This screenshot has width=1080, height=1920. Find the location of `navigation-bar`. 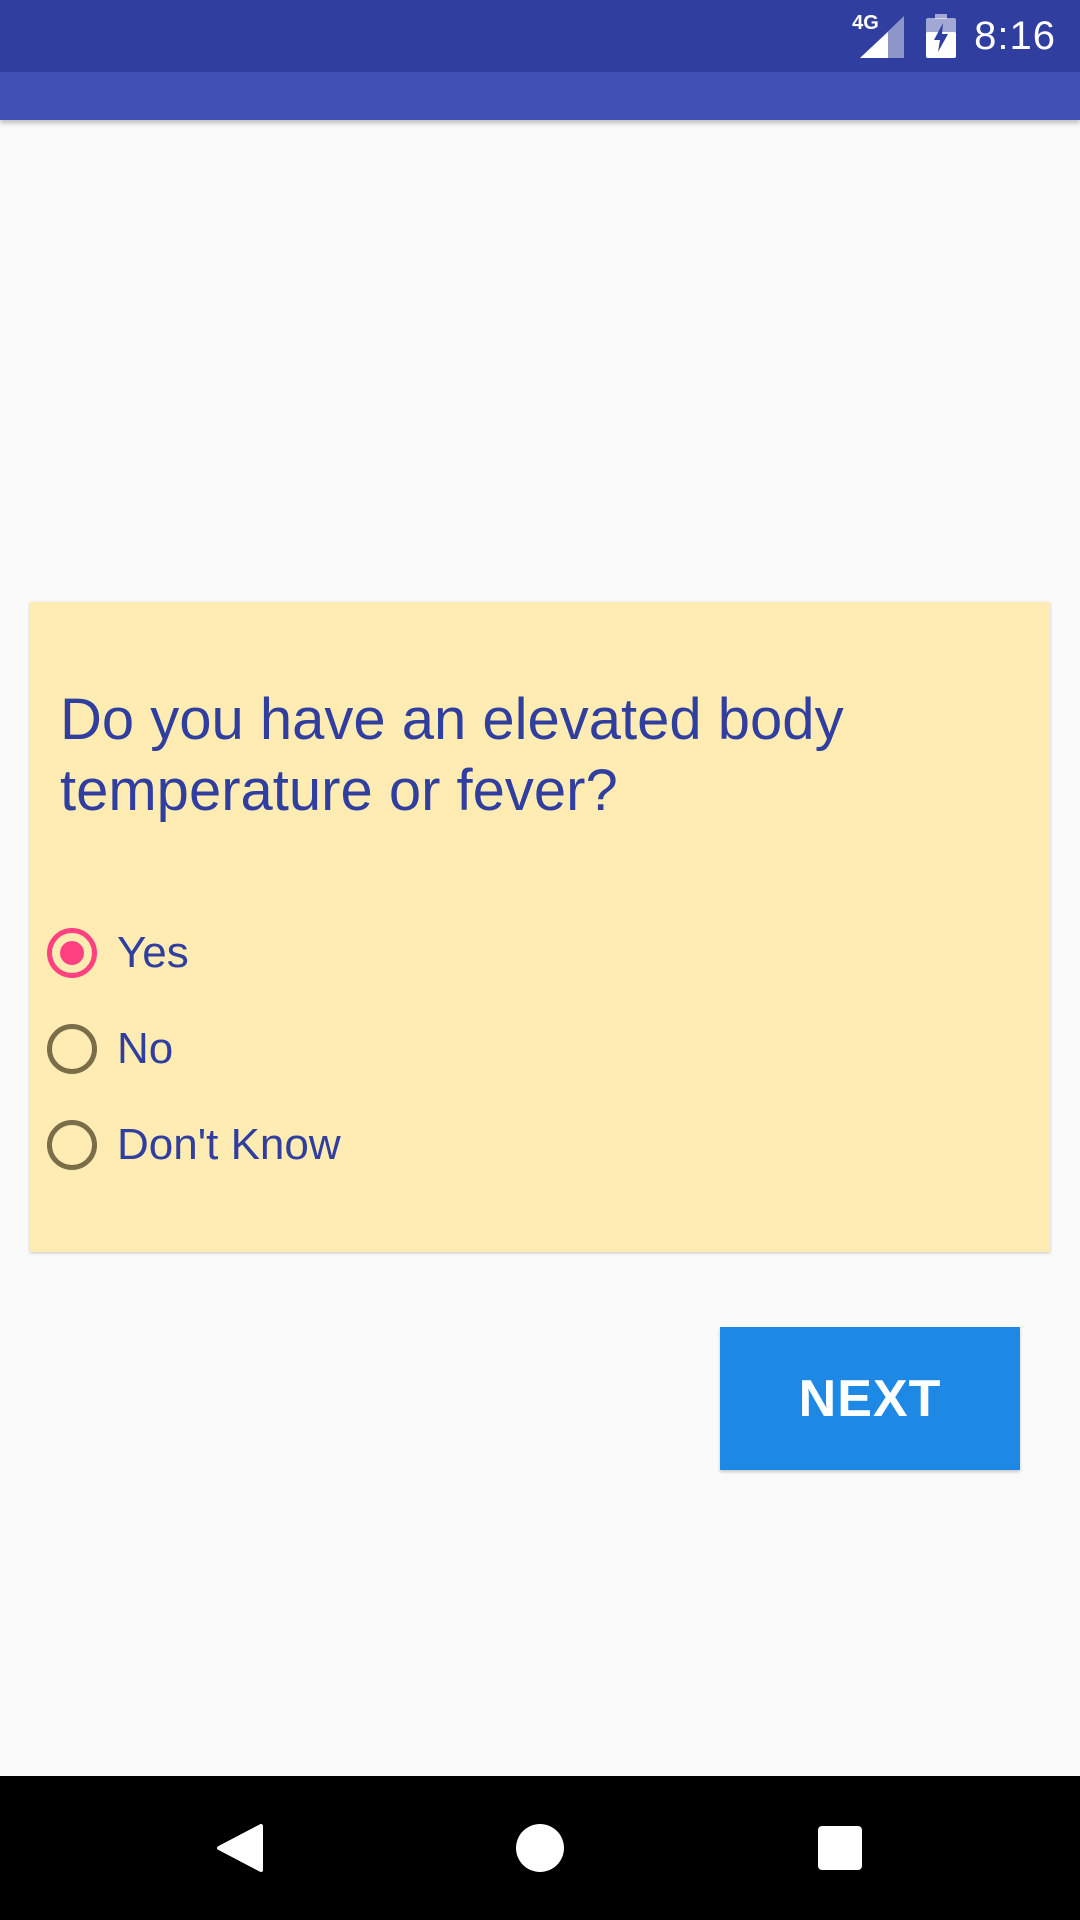

navigation-bar is located at coordinates (540, 1848).